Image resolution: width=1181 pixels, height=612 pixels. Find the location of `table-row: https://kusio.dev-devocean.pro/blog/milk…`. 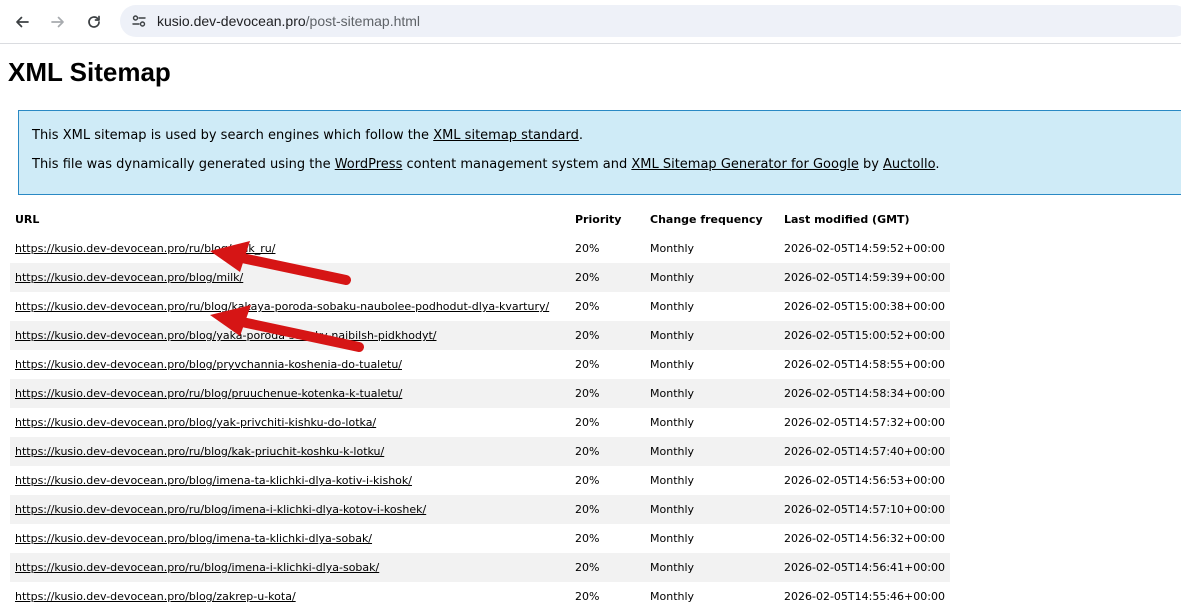

table-row: https://kusio.dev-devocean.pro/blog/milk… is located at coordinates (480, 277).